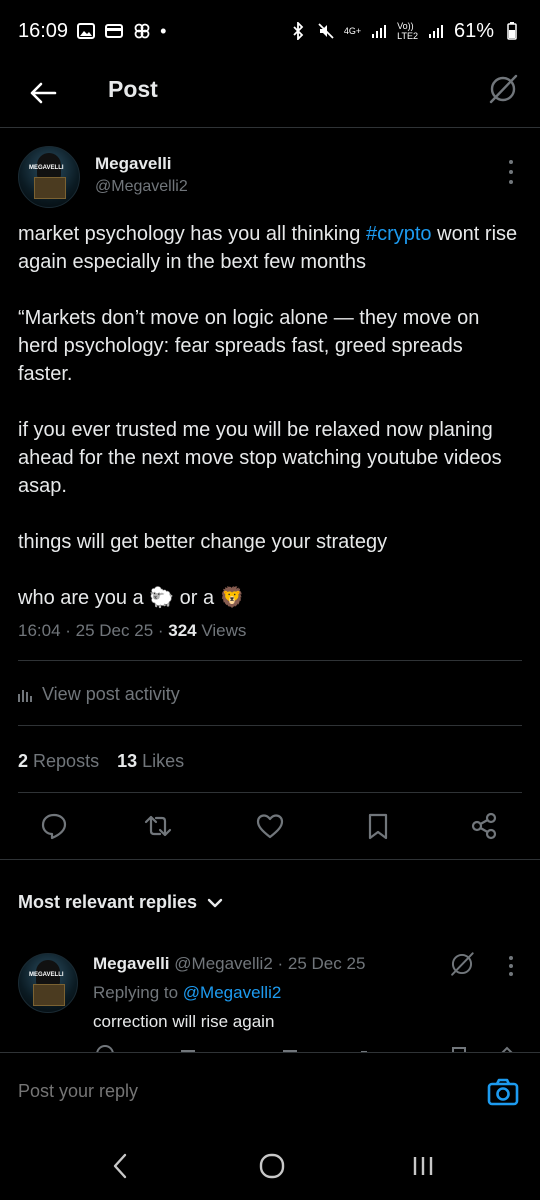  What do you see at coordinates (270, 31) in the screenshot?
I see `status-bar: 16:09 • 4G+ Vo)) LTE2 61%` at bounding box center [270, 31].